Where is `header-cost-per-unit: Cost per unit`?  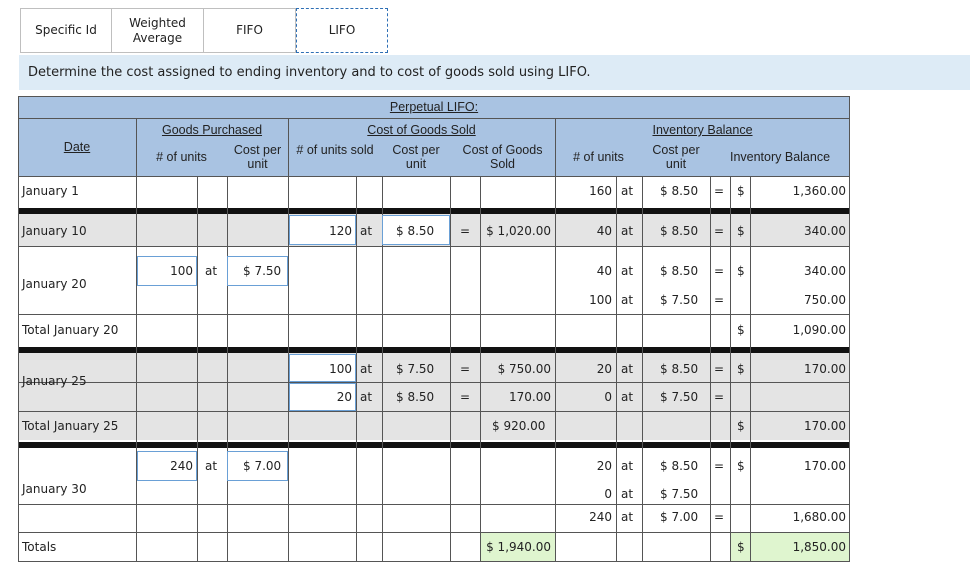
header-cost-per-unit: Cost per unit is located at coordinates (257, 157).